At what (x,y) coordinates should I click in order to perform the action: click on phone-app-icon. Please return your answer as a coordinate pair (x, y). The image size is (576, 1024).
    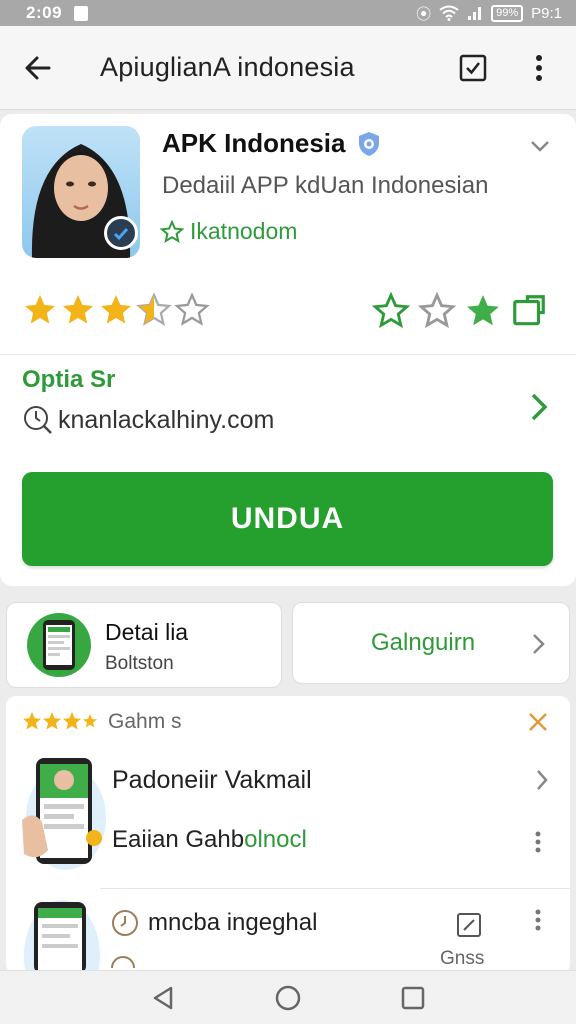
    Looking at the image, I should click on (59, 645).